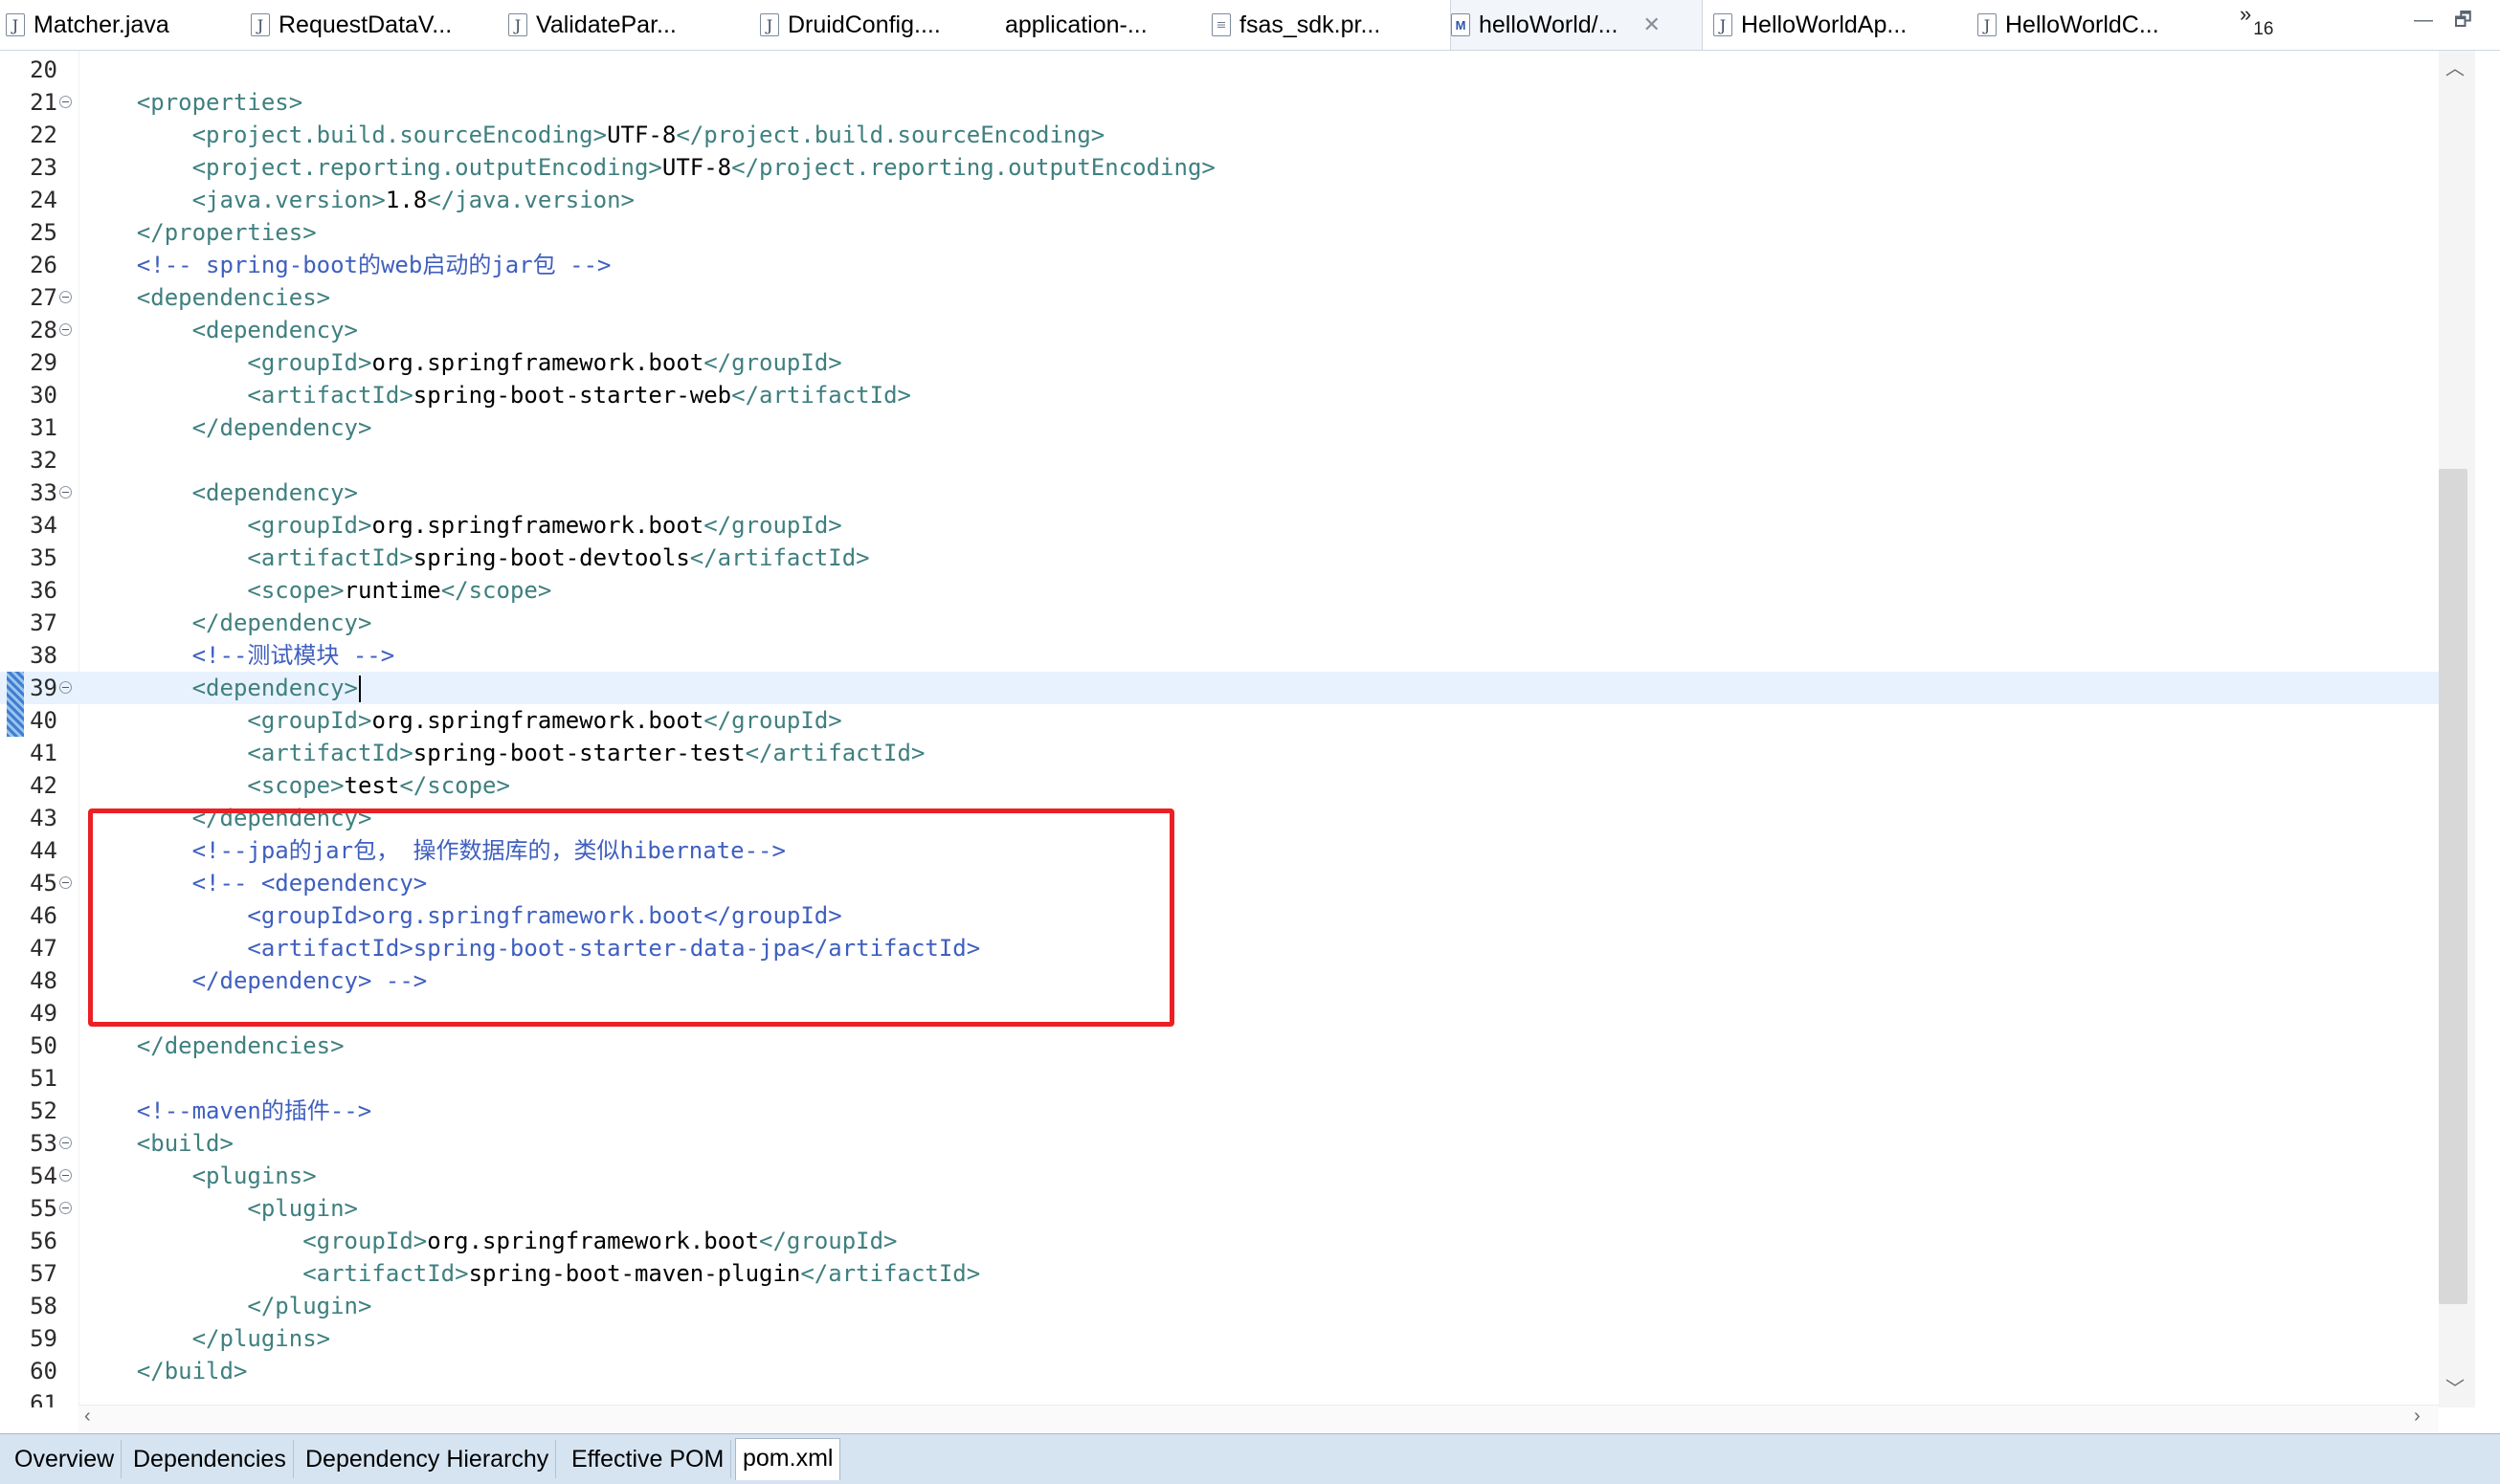  I want to click on code-line: 52 <!--maven的插件-->, so click(1219, 1111).